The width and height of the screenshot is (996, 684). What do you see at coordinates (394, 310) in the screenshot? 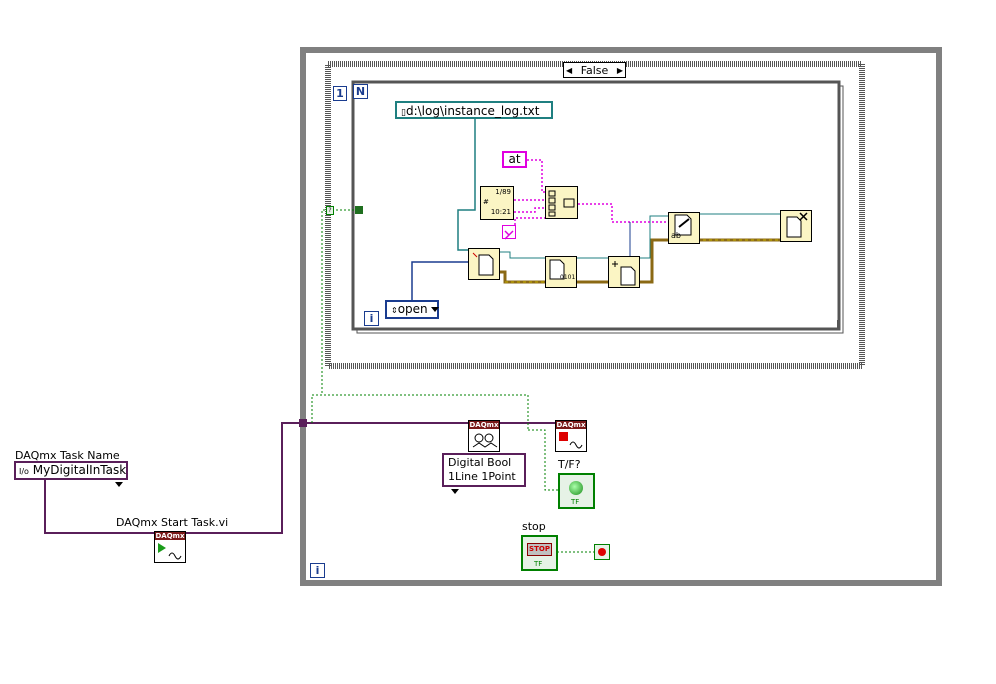
I see `enum-arrows-icon: ⇕` at bounding box center [394, 310].